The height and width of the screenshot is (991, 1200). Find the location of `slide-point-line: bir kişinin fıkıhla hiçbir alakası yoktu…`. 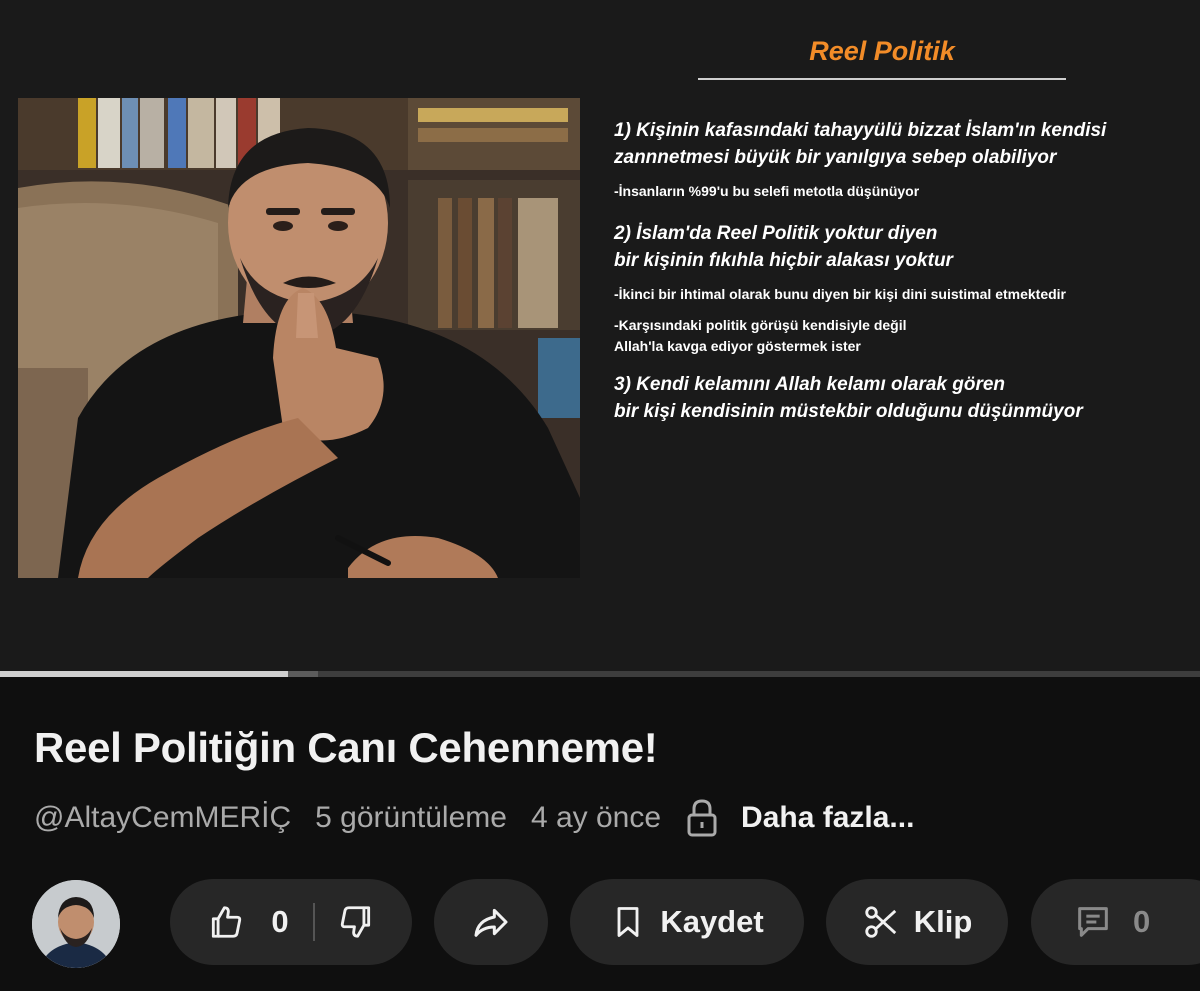

slide-point-line: bir kişinin fıkıhla hiçbir alakası yoktu… is located at coordinates (783, 260).